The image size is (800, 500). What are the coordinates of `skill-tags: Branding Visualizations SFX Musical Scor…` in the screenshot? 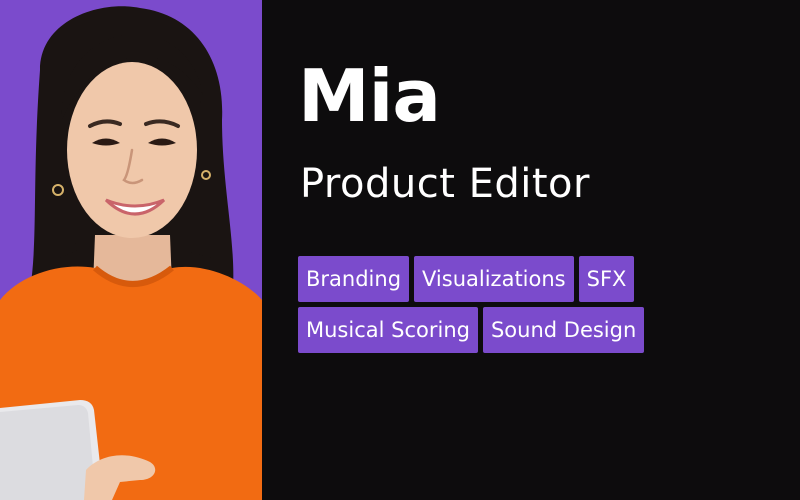 It's located at (533, 304).